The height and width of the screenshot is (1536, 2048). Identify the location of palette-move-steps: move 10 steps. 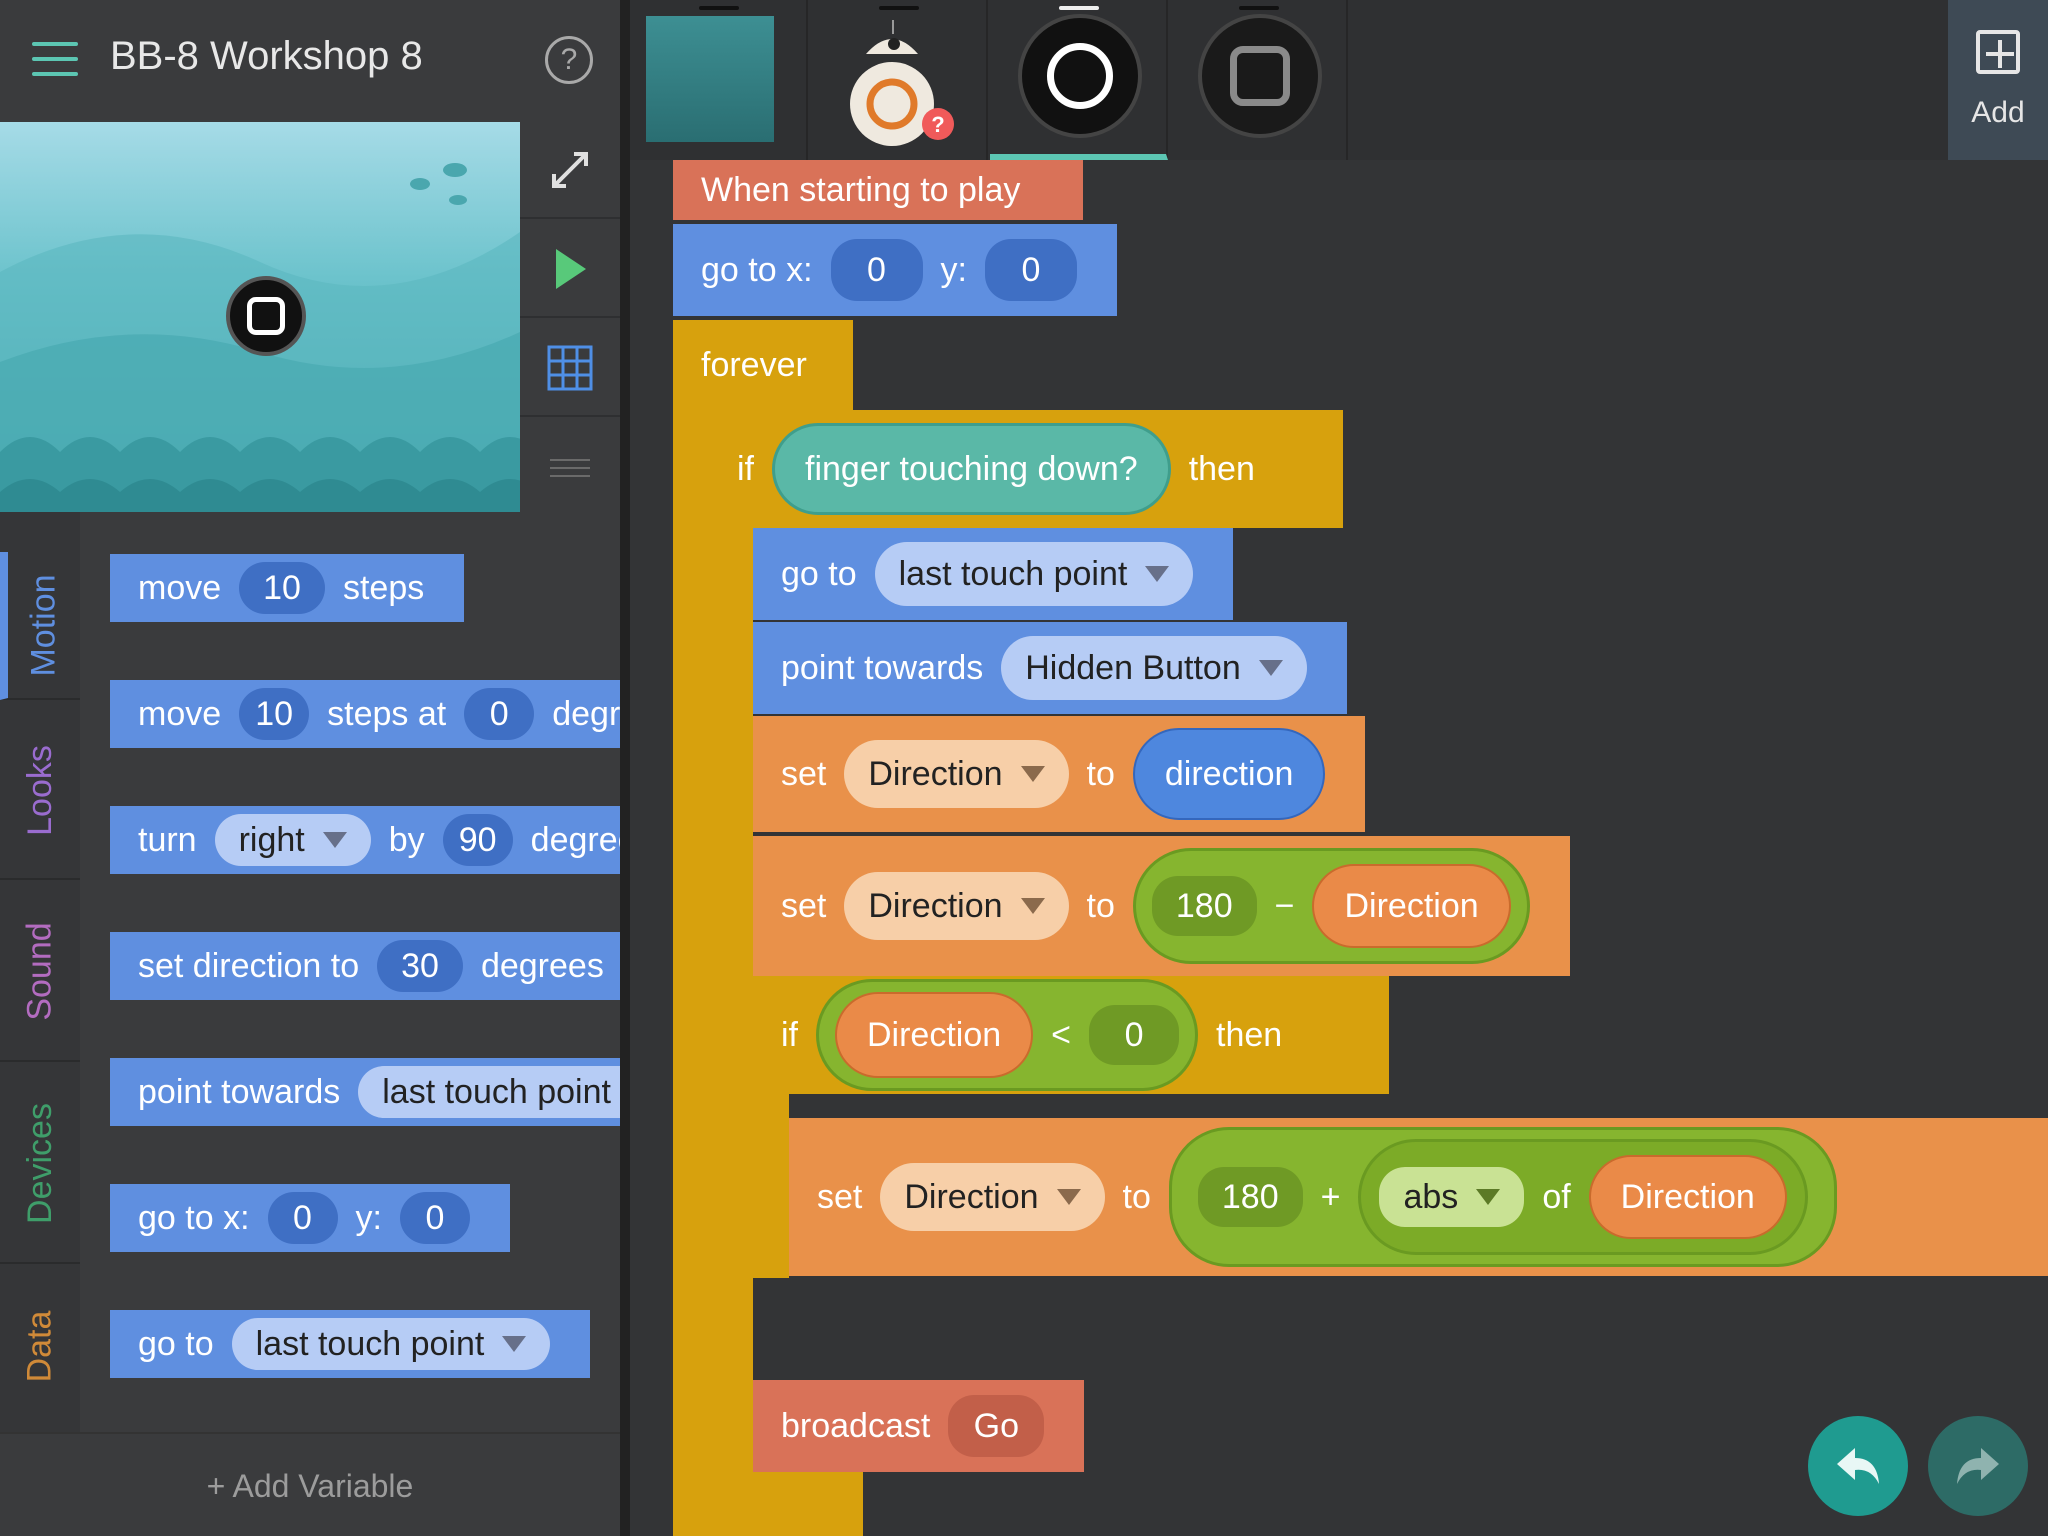
(287, 588).